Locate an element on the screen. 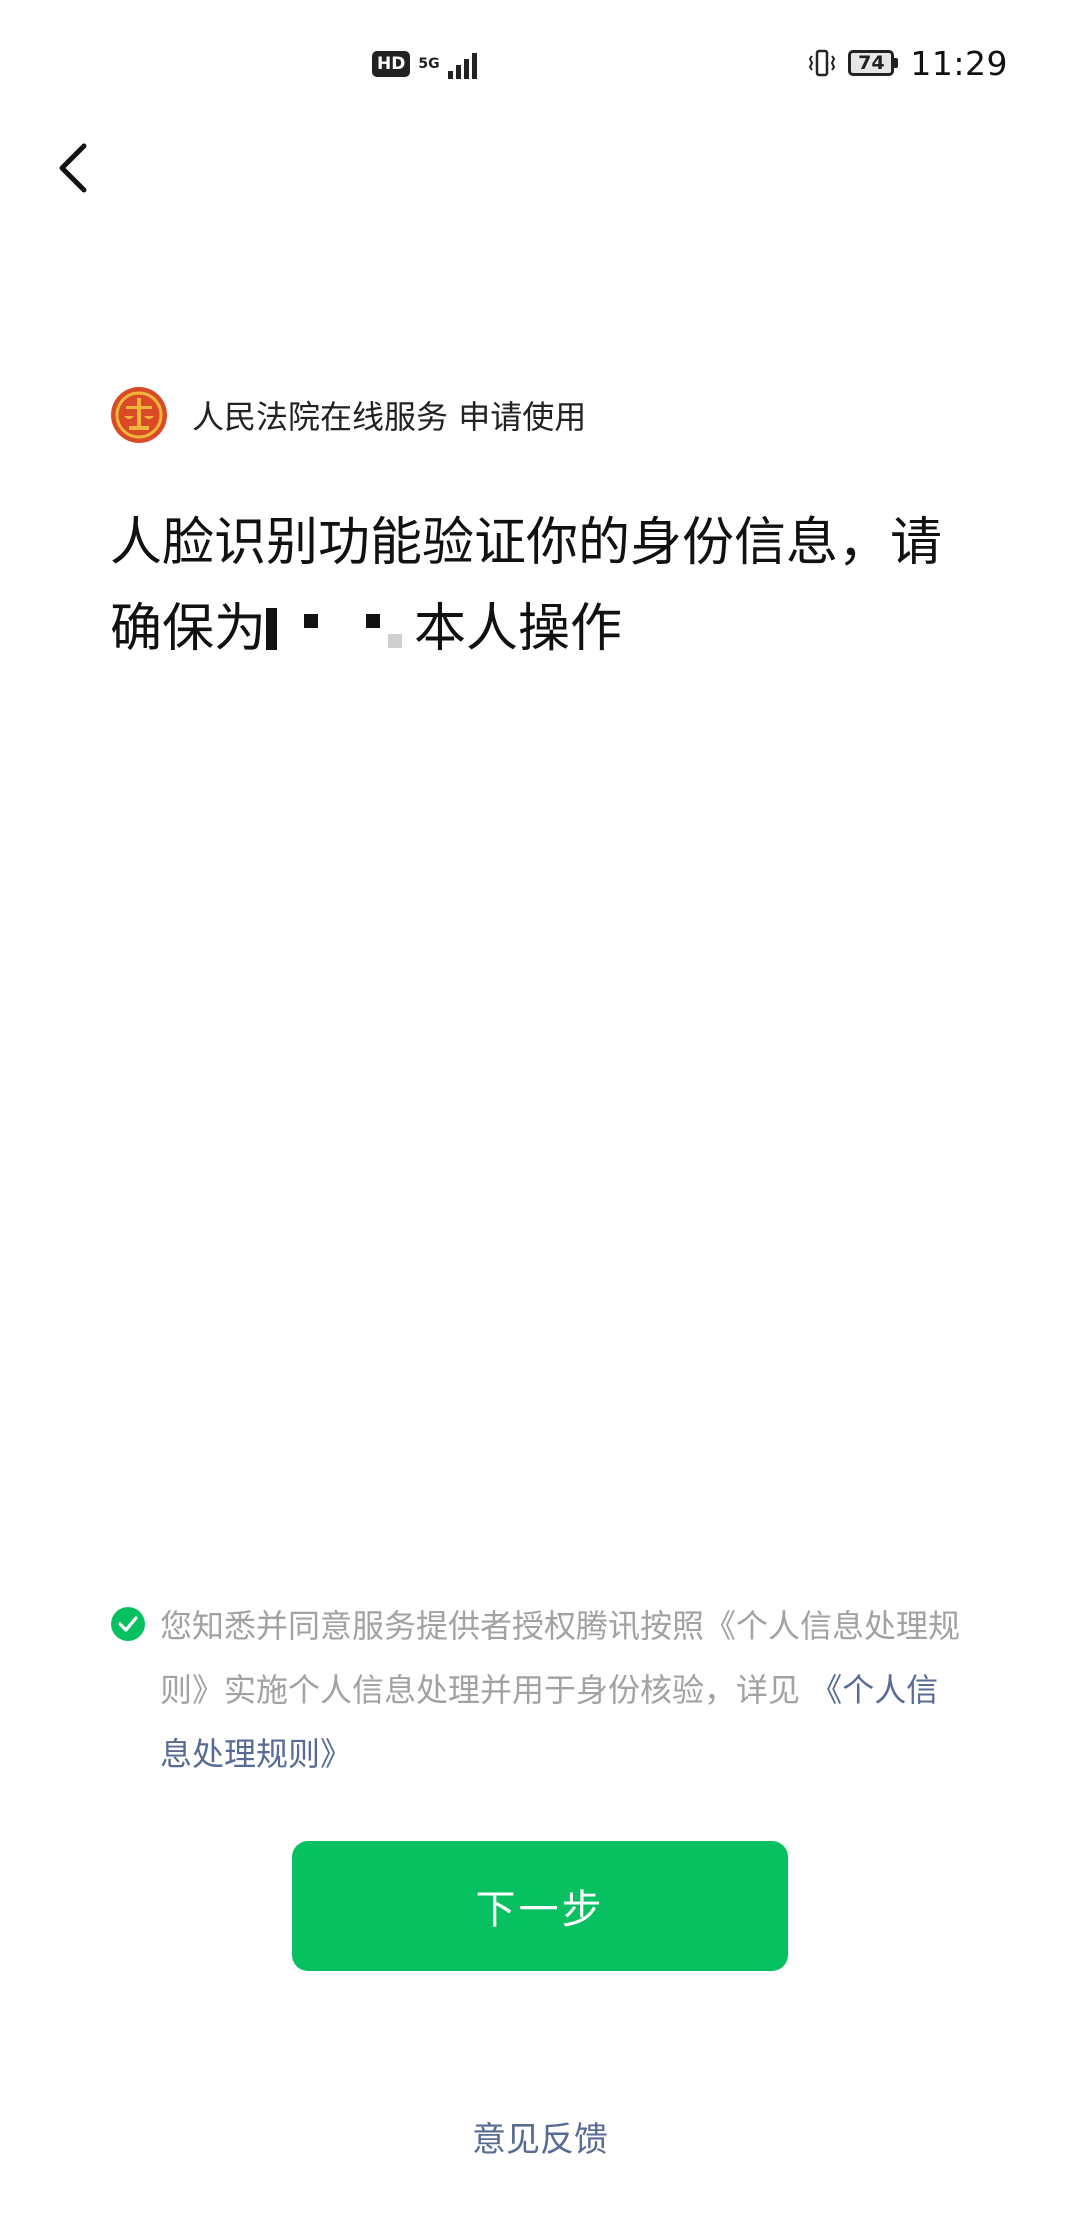 The image size is (1080, 2228). system-indicators: 74 11:29 is located at coordinates (908, 63).